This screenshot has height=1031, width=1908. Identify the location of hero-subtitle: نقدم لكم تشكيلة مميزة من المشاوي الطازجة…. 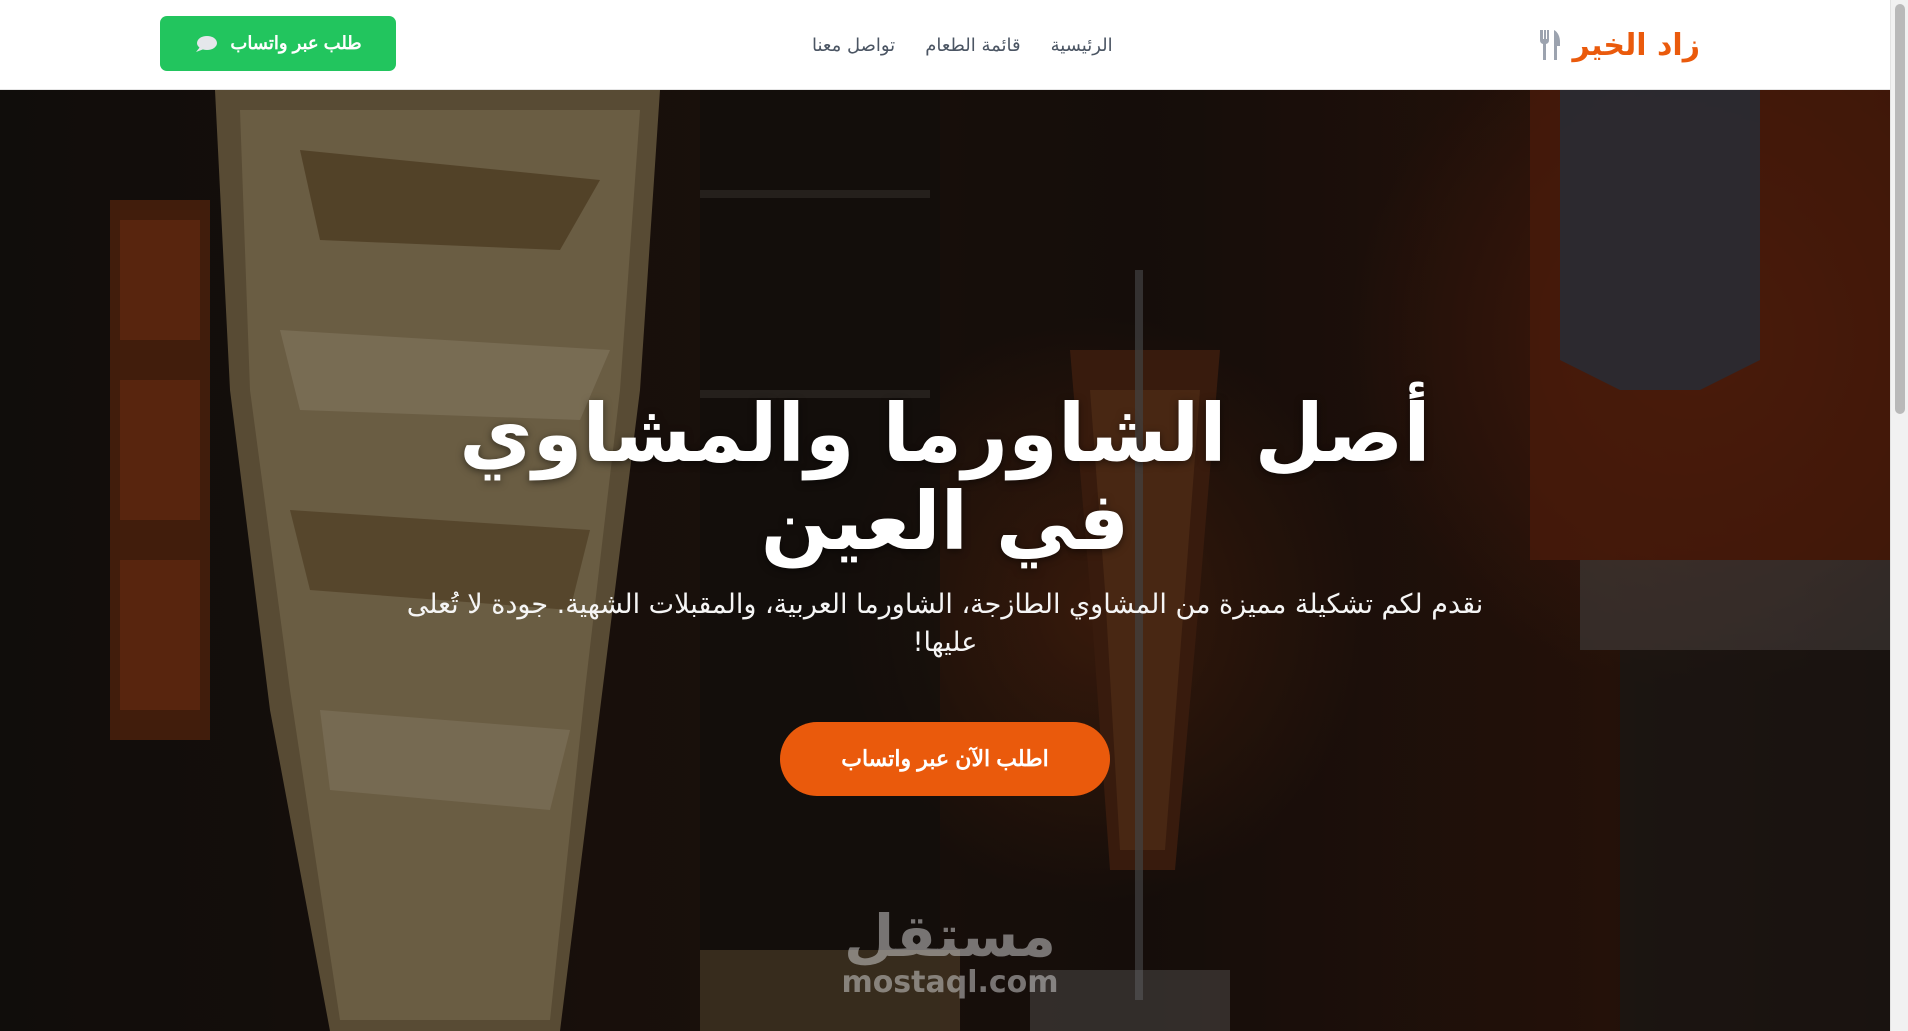
(945, 623).